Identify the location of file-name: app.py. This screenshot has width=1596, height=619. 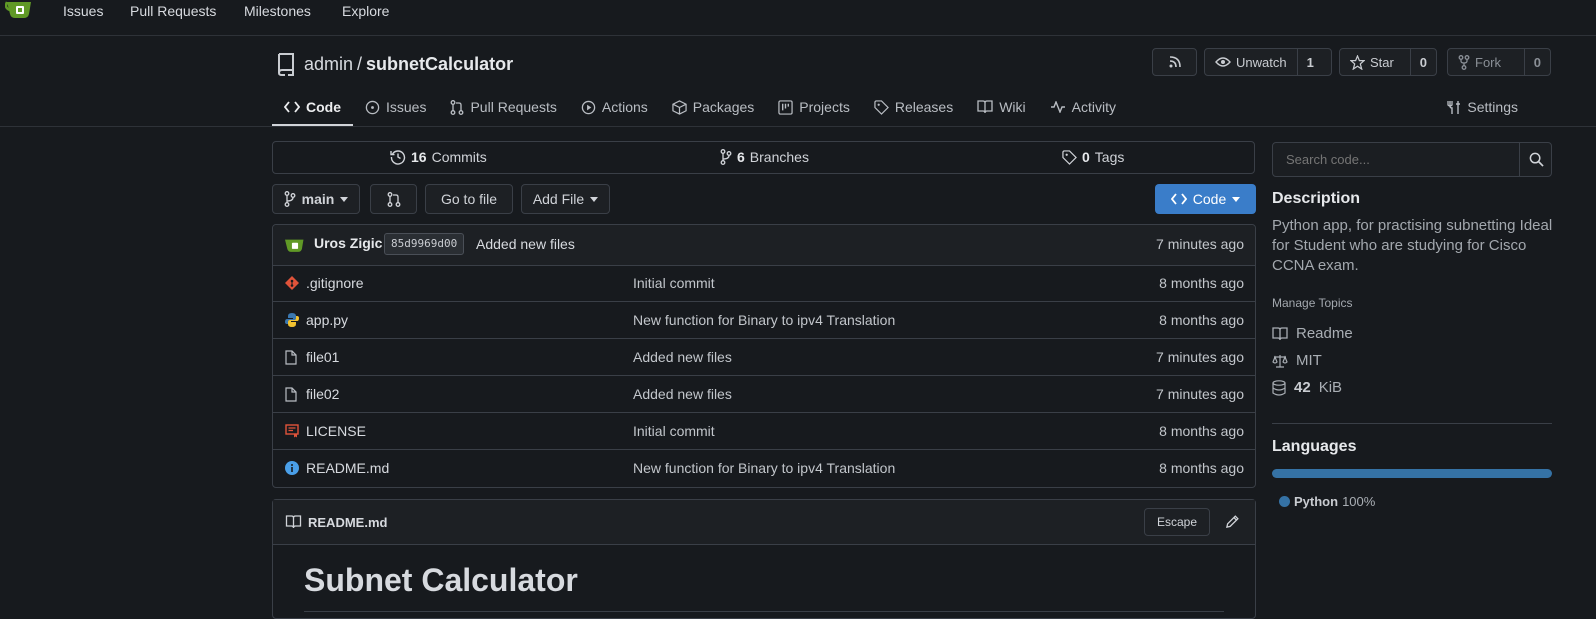
(327, 320).